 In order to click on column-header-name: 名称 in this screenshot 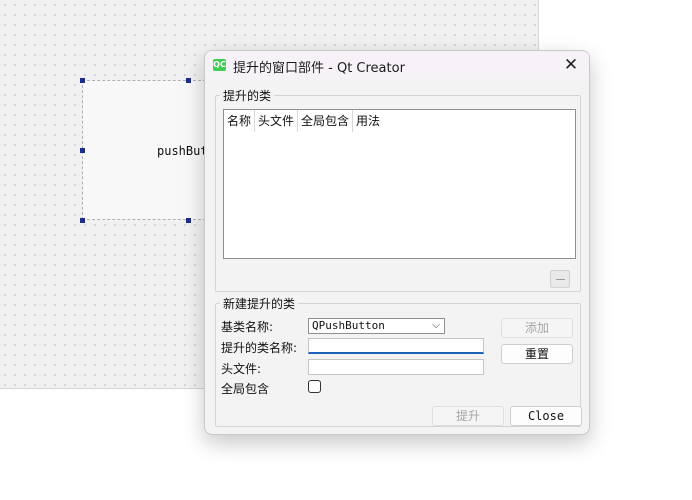, I will do `click(240, 121)`.